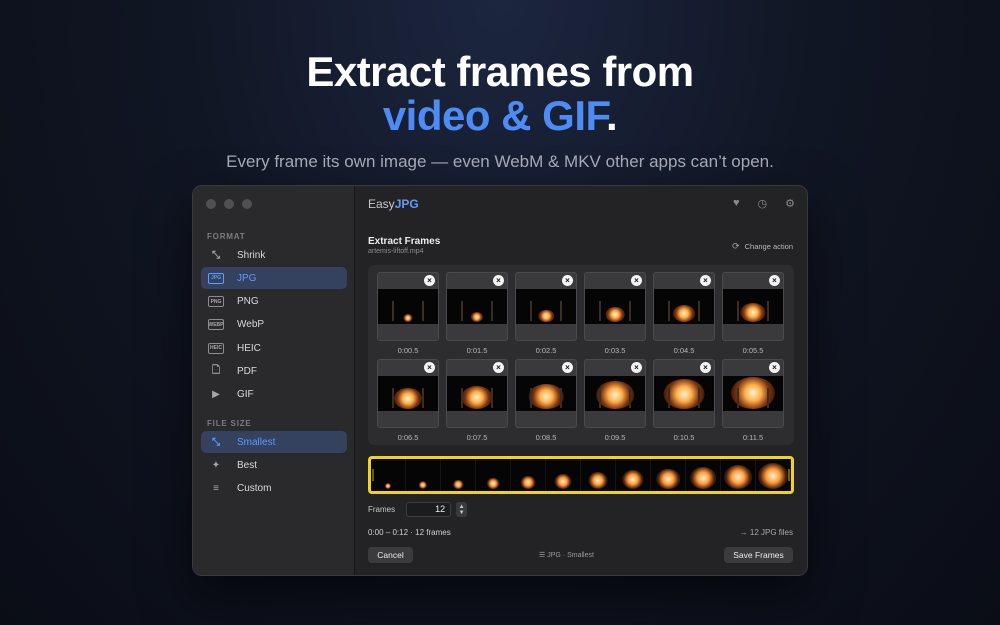 The width and height of the screenshot is (1000, 625). Describe the element at coordinates (382, 509) in the screenshot. I see `frames-label: Frames` at that location.